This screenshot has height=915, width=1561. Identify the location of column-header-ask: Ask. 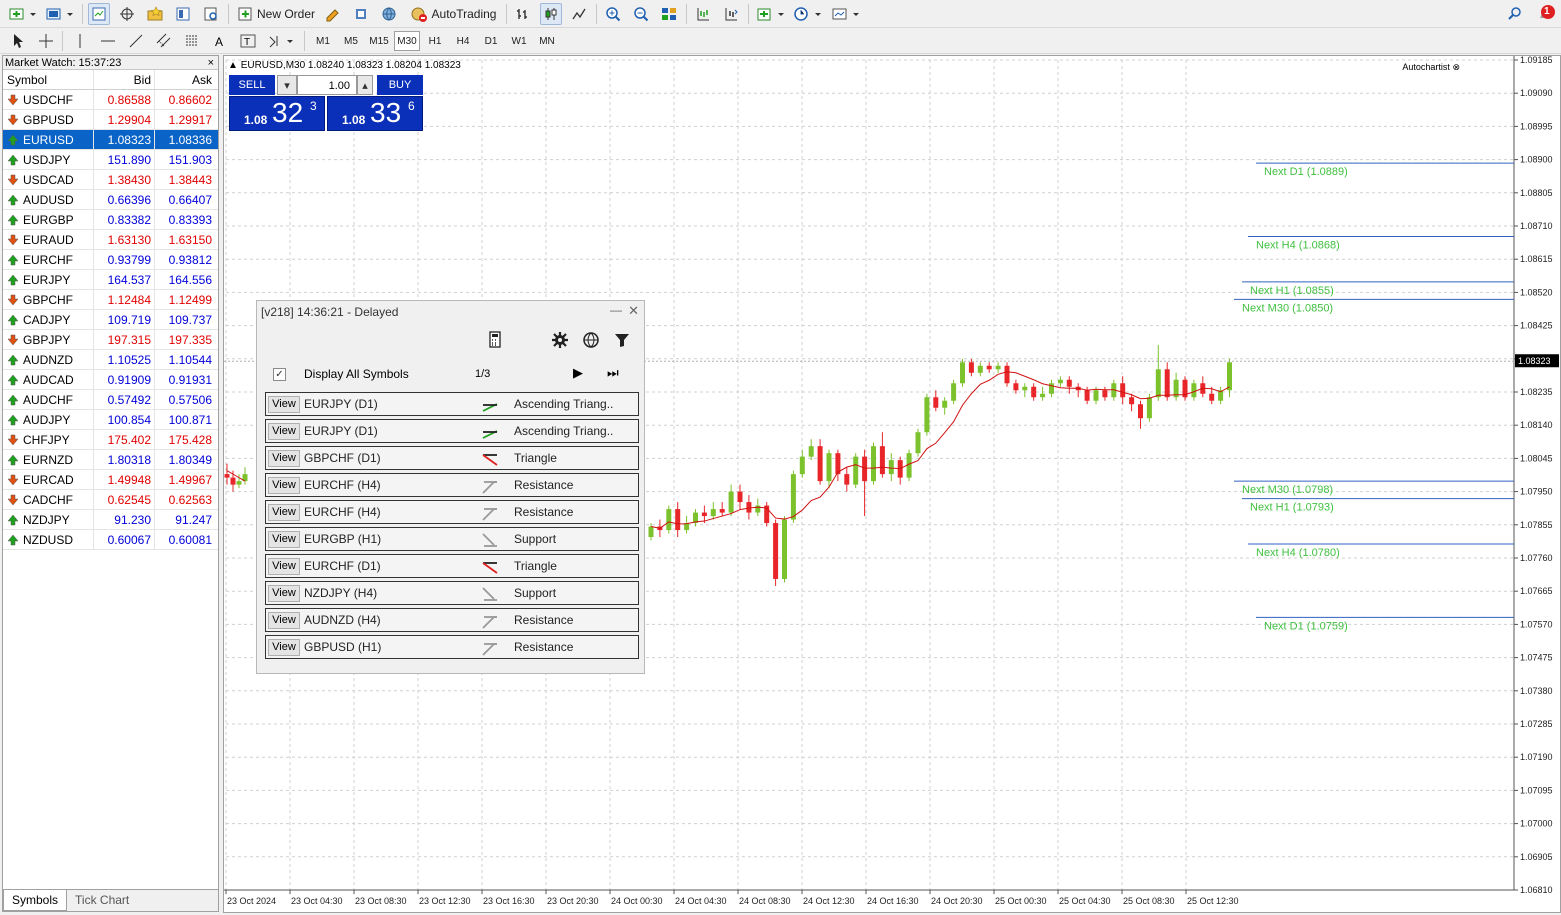
(185, 79).